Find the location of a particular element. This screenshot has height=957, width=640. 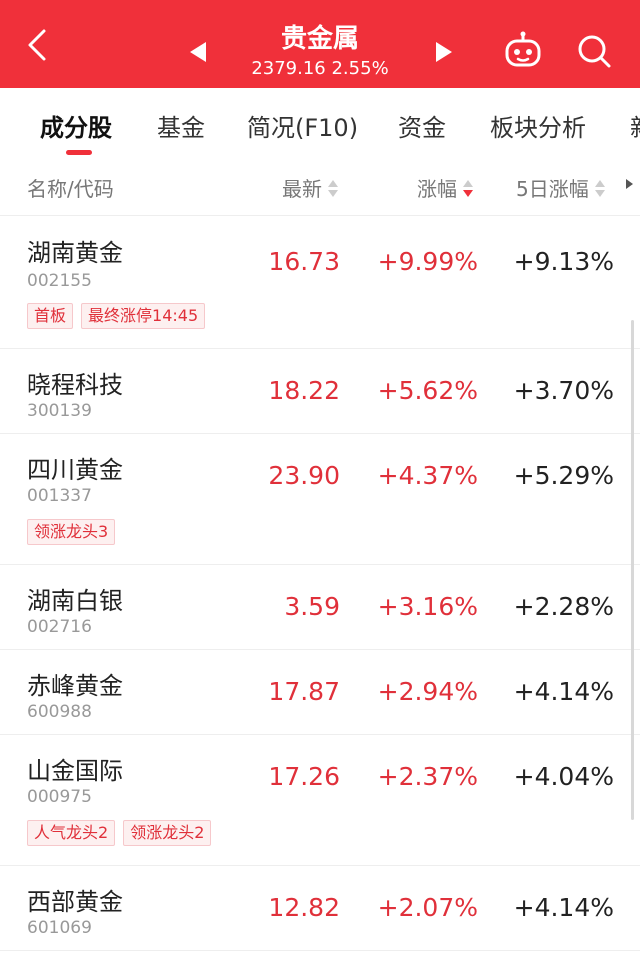

column-latest: 最新 is located at coordinates (310, 187).